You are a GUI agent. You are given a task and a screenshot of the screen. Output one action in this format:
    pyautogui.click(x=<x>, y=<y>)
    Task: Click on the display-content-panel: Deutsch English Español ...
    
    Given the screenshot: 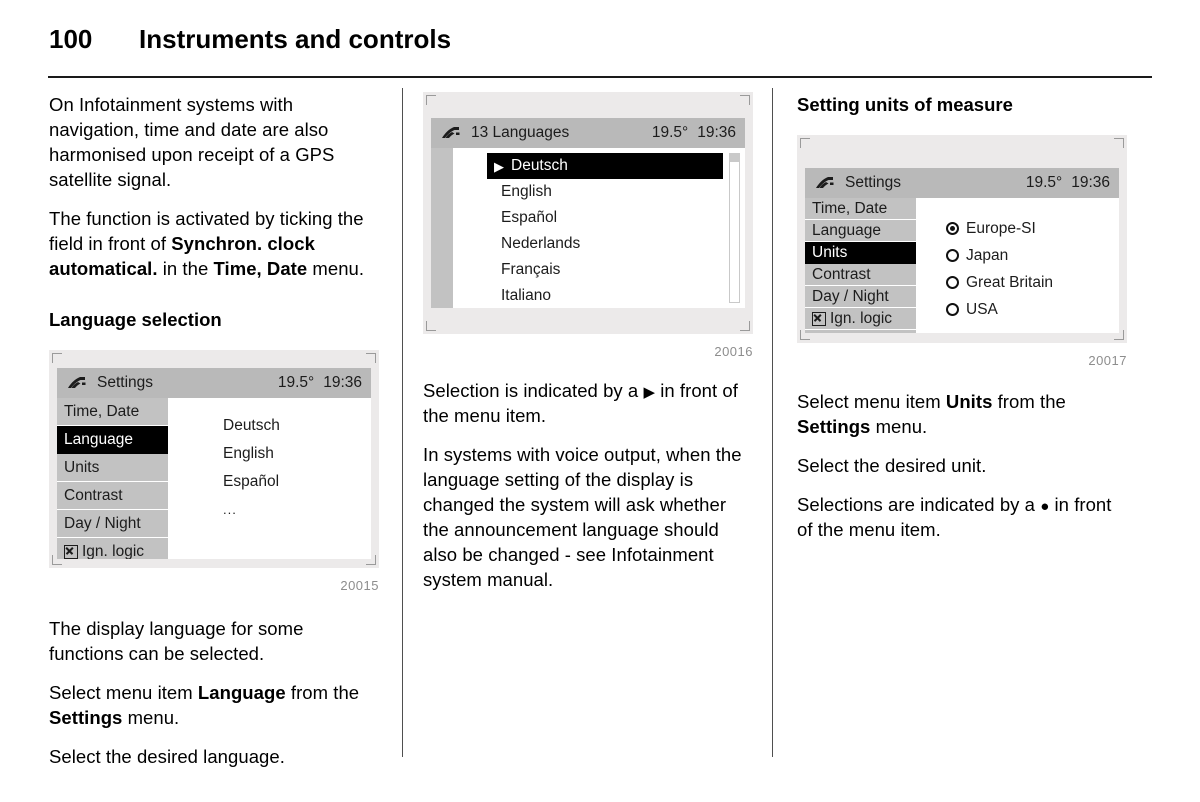 What is the action you would take?
    pyautogui.click(x=269, y=478)
    